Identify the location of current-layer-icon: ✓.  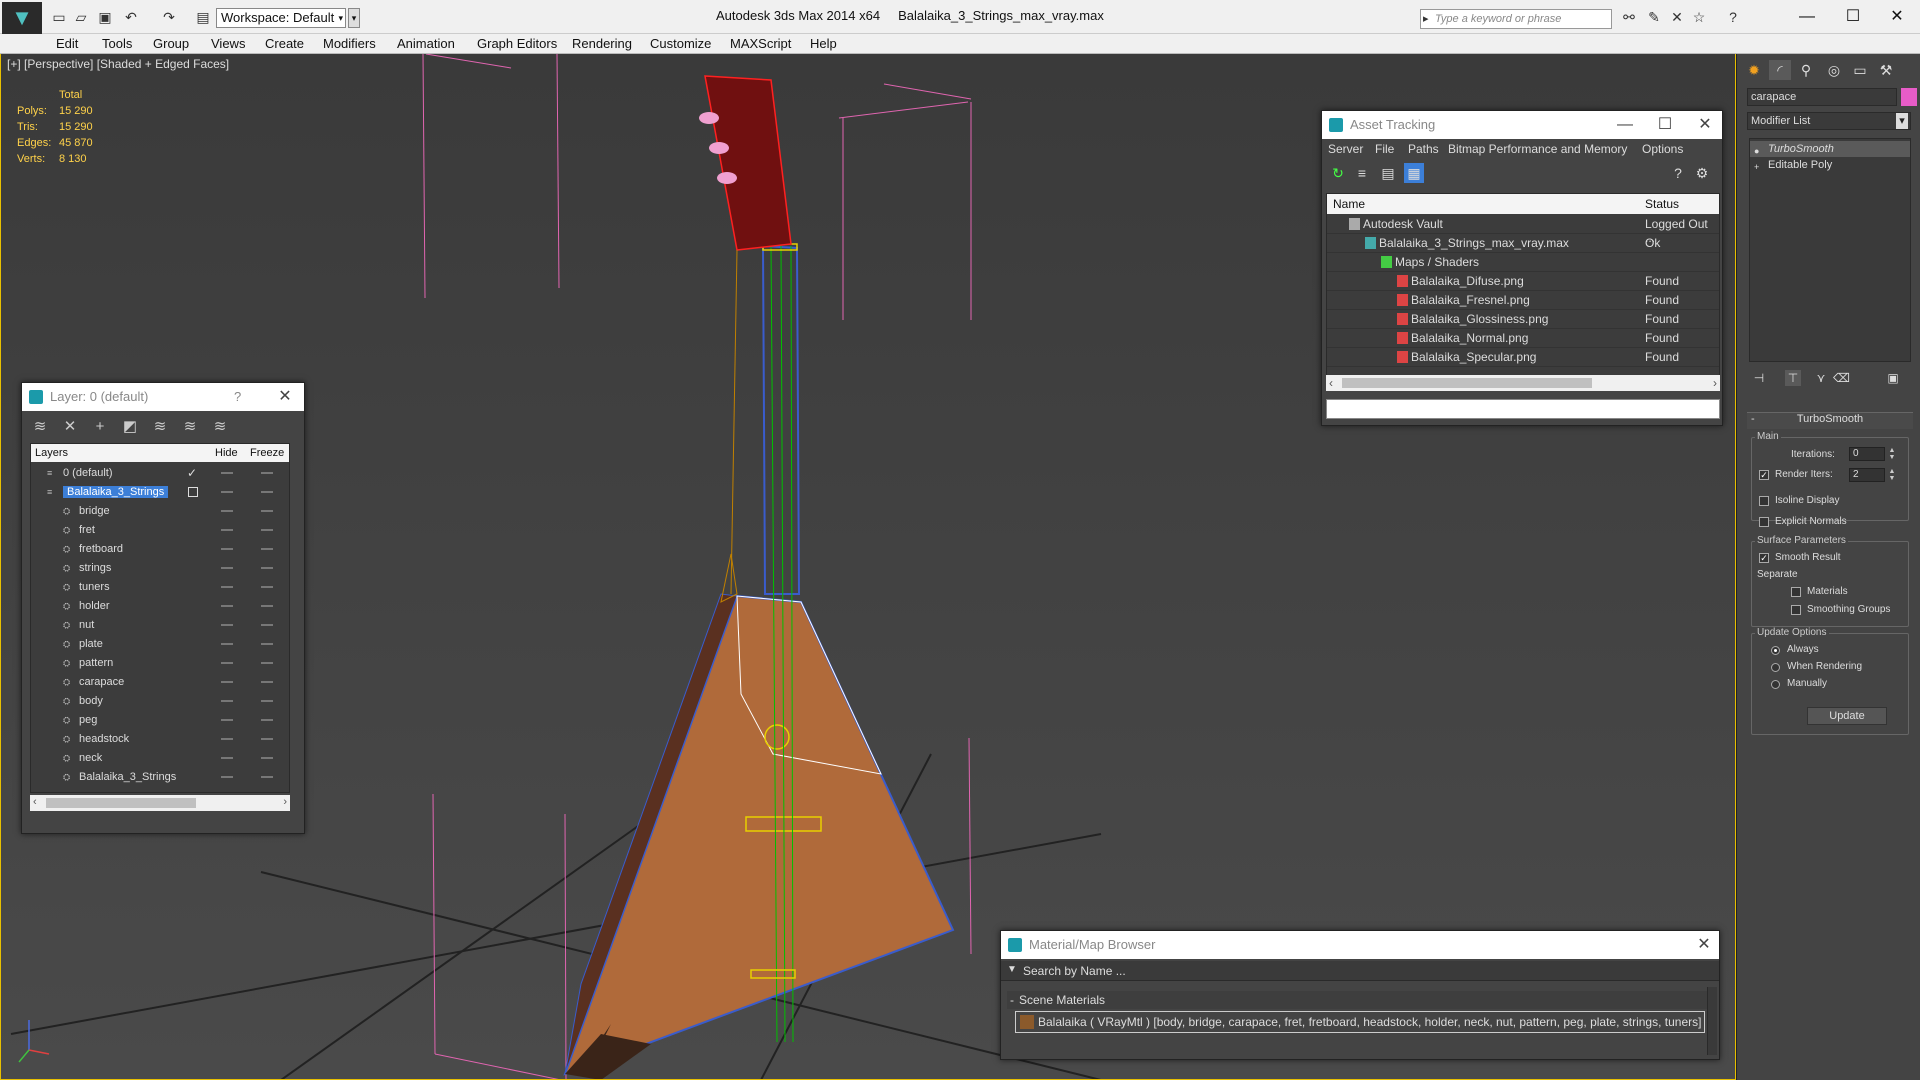
(192, 473).